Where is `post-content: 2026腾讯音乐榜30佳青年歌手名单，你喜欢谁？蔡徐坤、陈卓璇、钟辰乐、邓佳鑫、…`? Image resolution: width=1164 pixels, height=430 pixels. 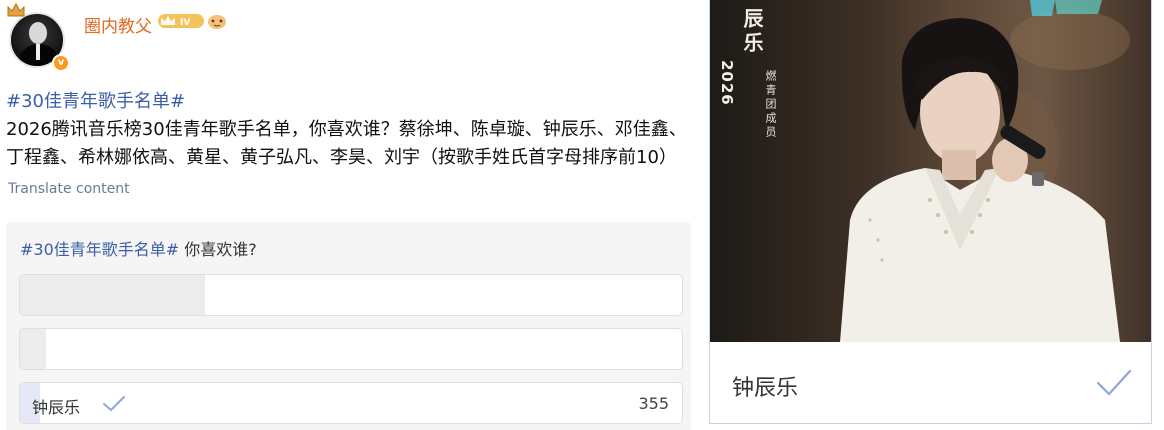
post-content: 2026腾讯音乐榜30佳青年歌手名单，你喜欢谁？蔡徐坤、陈卓璇、钟辰乐、邓佳鑫、… is located at coordinates (346, 143).